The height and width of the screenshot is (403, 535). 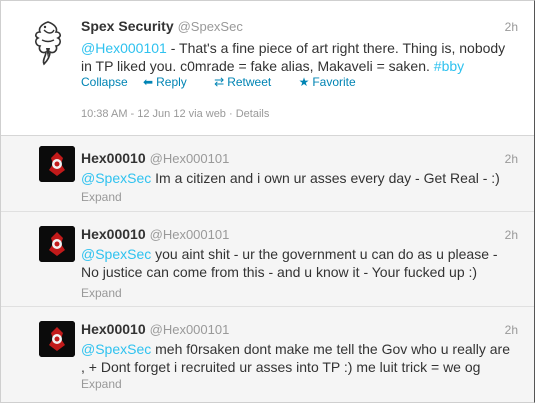 I want to click on favorite-action: ★ Favorite, so click(x=333, y=82).